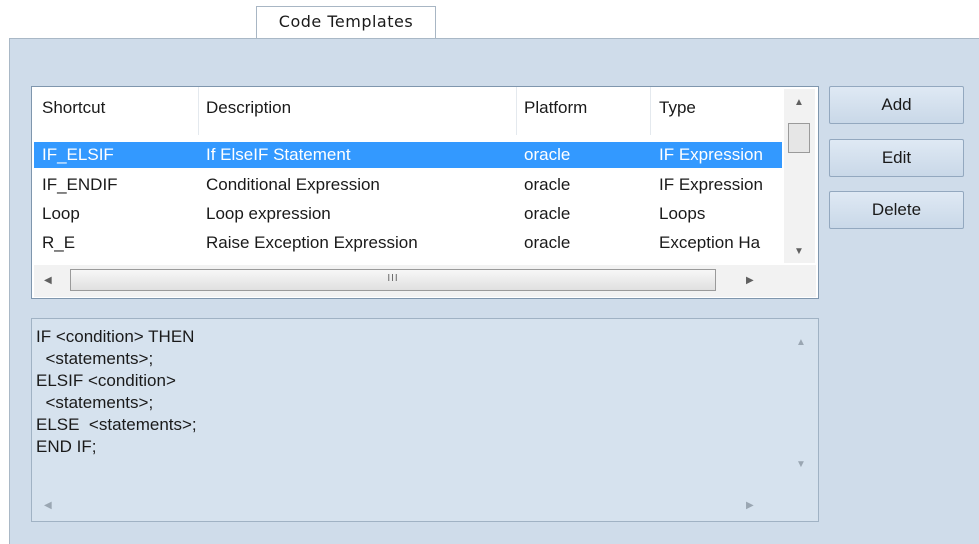 The width and height of the screenshot is (979, 544). Describe the element at coordinates (896, 105) in the screenshot. I see `add-button: Add` at that location.